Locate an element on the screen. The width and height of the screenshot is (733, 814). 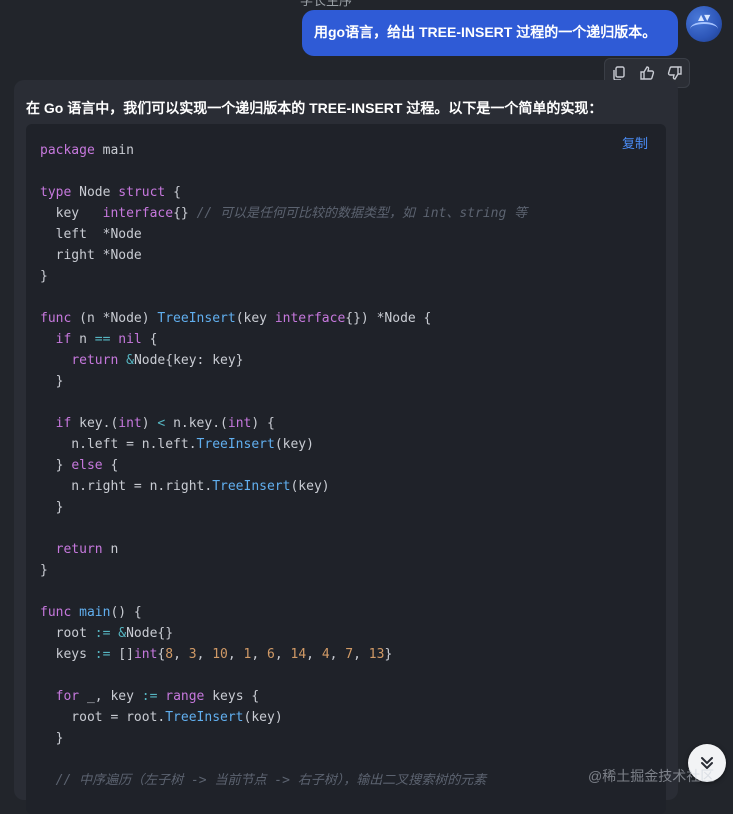
user-avatar: ▲▼ is located at coordinates (704, 24).